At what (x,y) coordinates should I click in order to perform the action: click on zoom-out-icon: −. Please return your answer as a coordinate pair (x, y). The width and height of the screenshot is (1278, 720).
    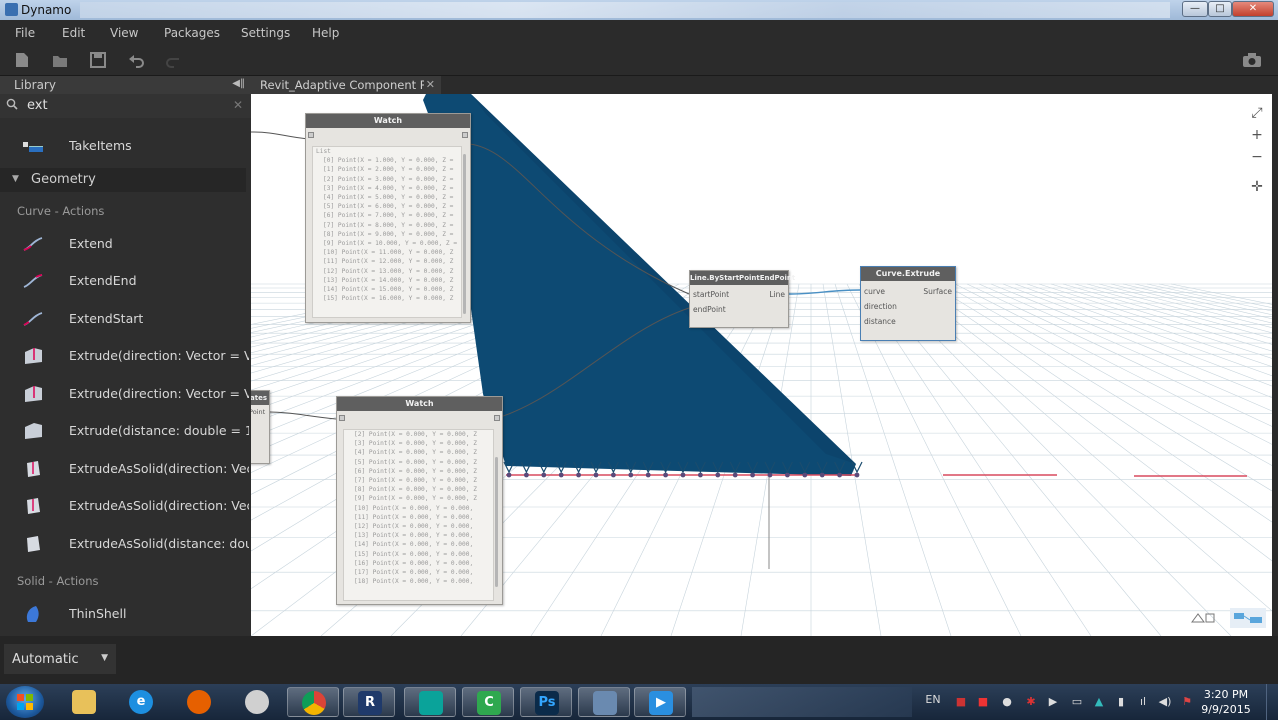
    Looking at the image, I should click on (1257, 157).